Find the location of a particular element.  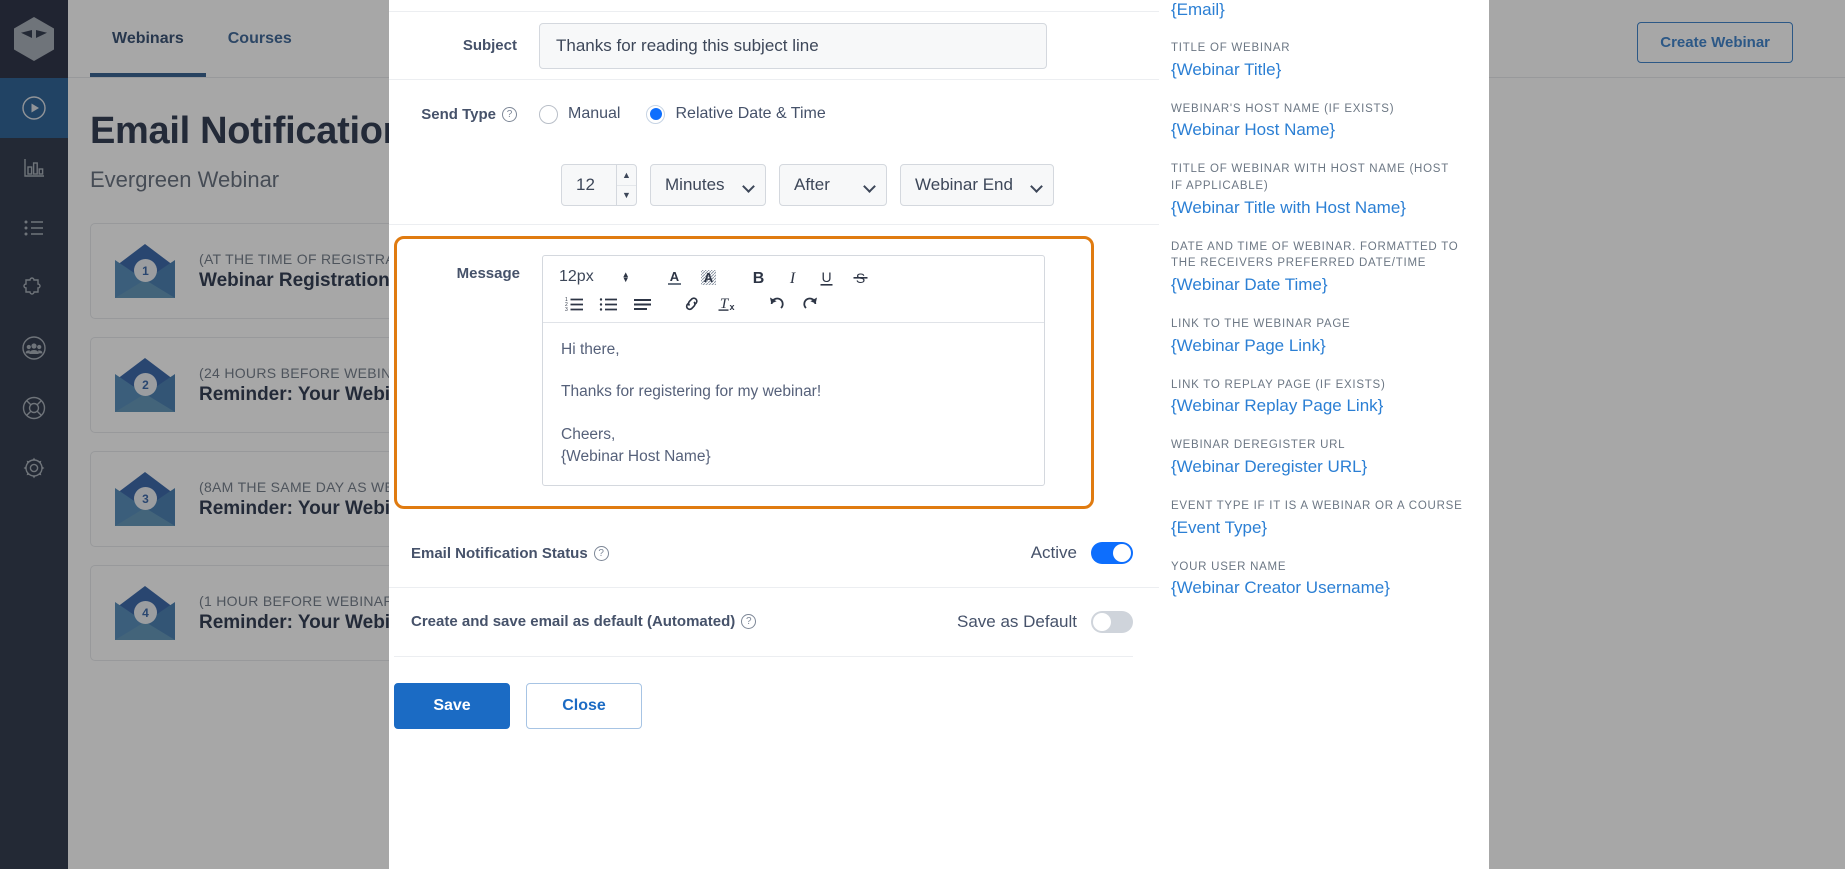

merge-tag-value: {Webinar Deregister URL} is located at coordinates (1317, 467).